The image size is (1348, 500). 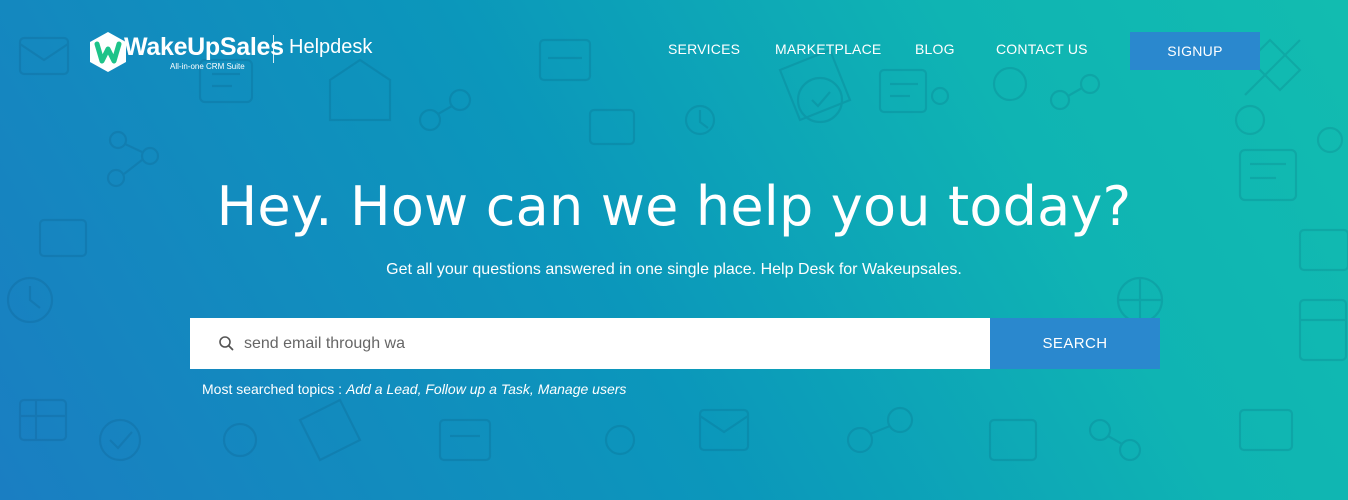 What do you see at coordinates (674, 206) in the screenshot?
I see `hero-title: Hey. How can we help you today?` at bounding box center [674, 206].